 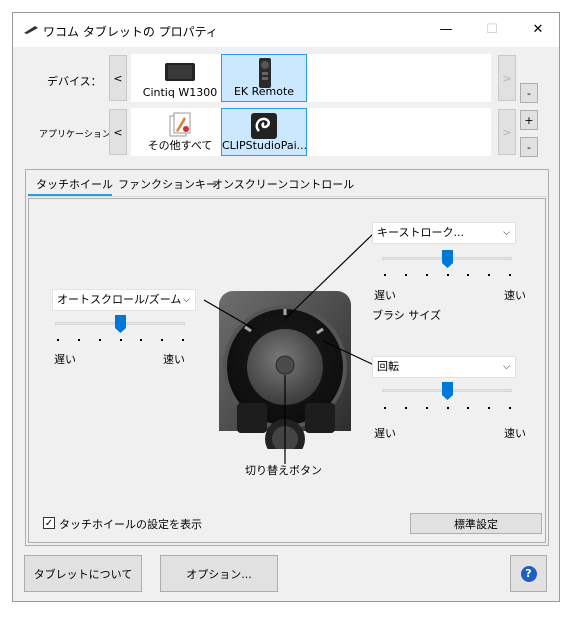 What do you see at coordinates (388, 366) in the screenshot?
I see `dropdown-value: 回転` at bounding box center [388, 366].